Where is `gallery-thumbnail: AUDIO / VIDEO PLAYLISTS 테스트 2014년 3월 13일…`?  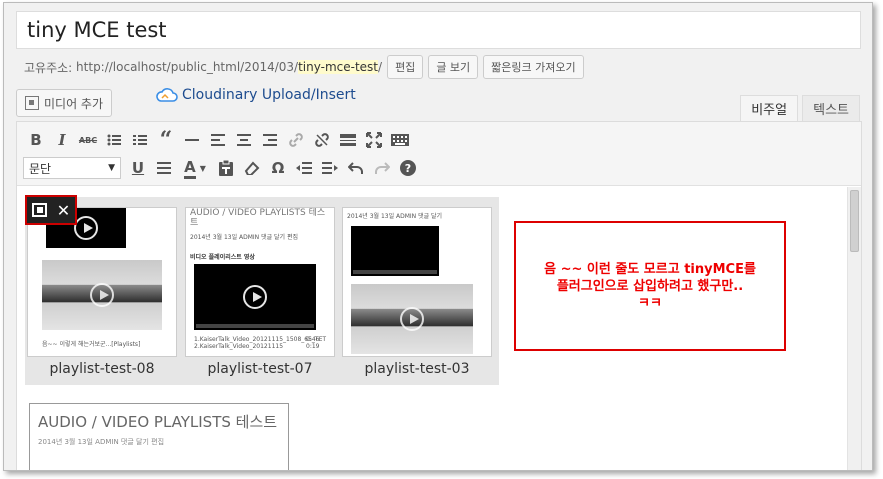
gallery-thumbnail: AUDIO / VIDEO PLAYLISTS 테스트 2014년 3월 13일… is located at coordinates (260, 282).